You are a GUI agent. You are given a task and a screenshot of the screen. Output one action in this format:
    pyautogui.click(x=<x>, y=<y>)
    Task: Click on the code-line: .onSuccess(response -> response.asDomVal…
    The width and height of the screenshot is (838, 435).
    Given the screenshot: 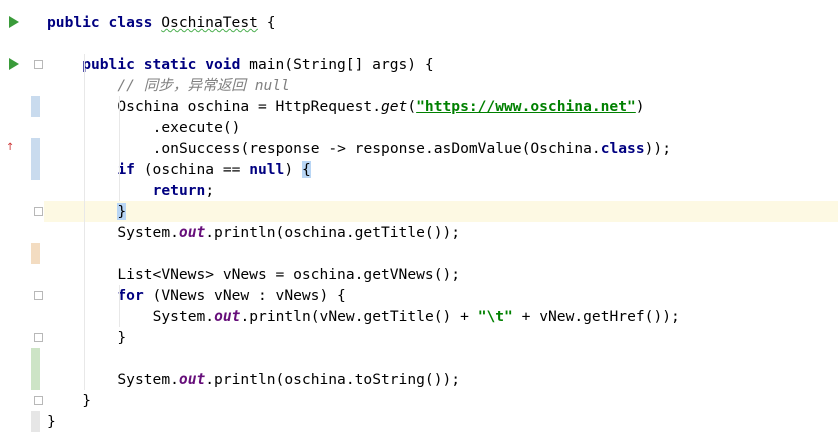 What is the action you would take?
    pyautogui.click(x=412, y=148)
    